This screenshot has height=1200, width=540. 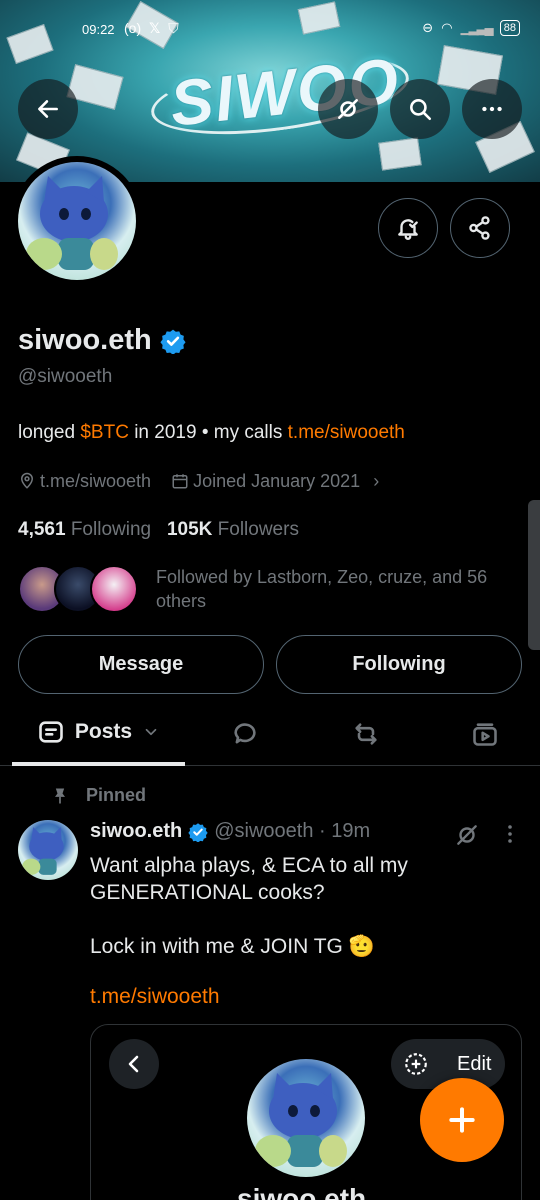 I want to click on message-button: Message, so click(x=141, y=664).